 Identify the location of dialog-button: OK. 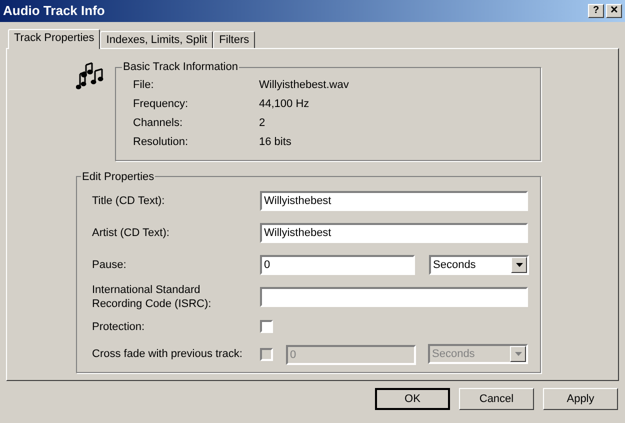
(412, 399).